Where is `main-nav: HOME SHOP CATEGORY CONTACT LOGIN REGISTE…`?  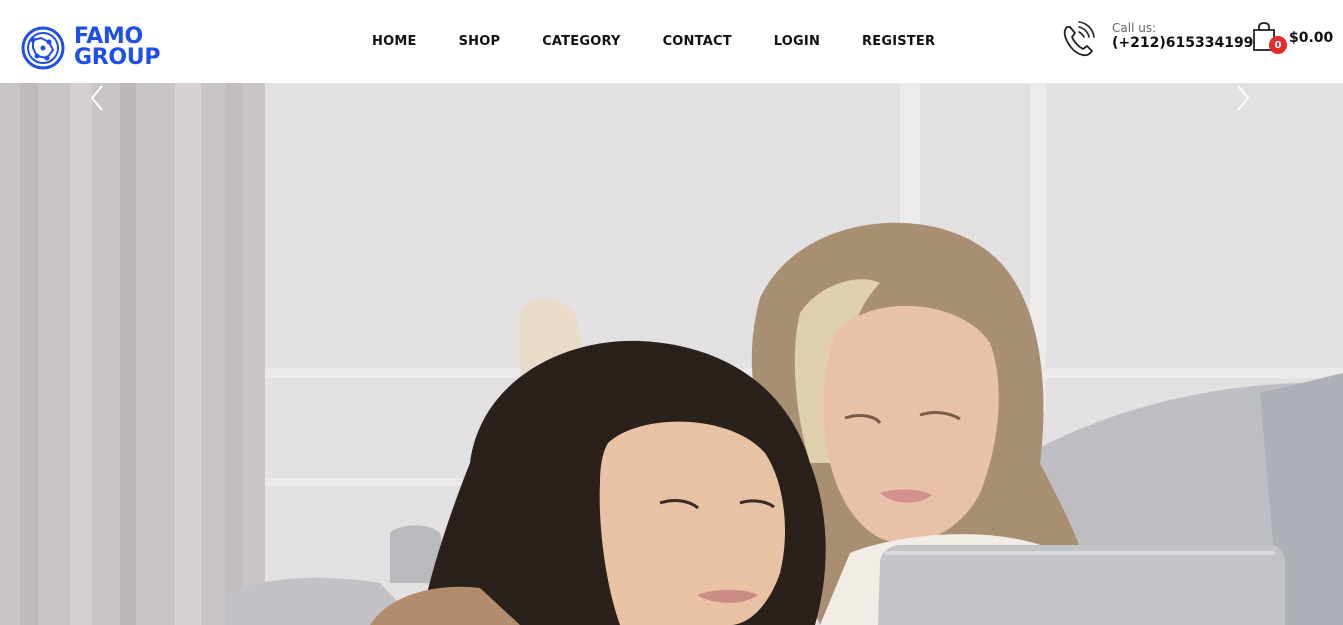 main-nav: HOME SHOP CATEGORY CONTACT LOGIN REGISTE… is located at coordinates (653, 41).